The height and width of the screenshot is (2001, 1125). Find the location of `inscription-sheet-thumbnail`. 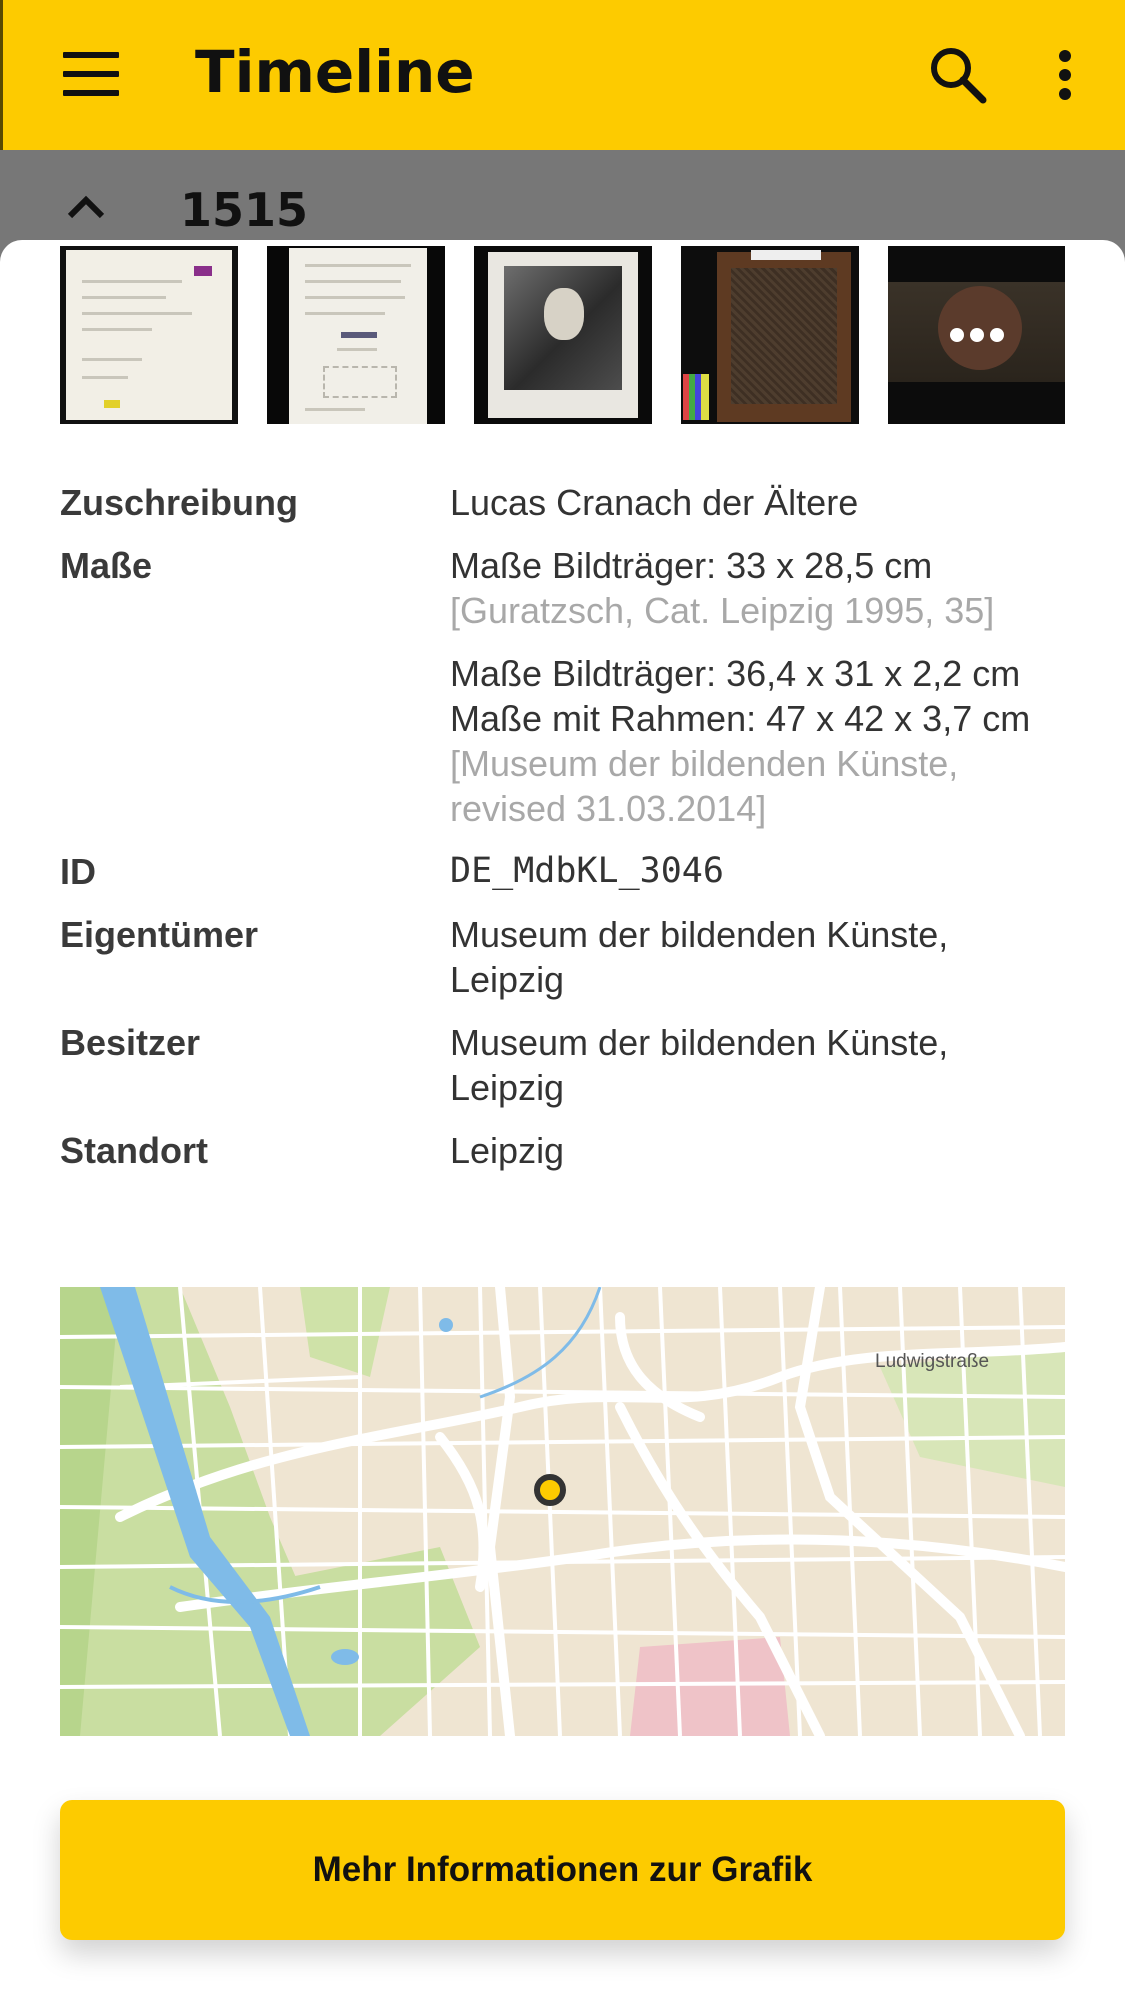

inscription-sheet-thumbnail is located at coordinates (149, 335).